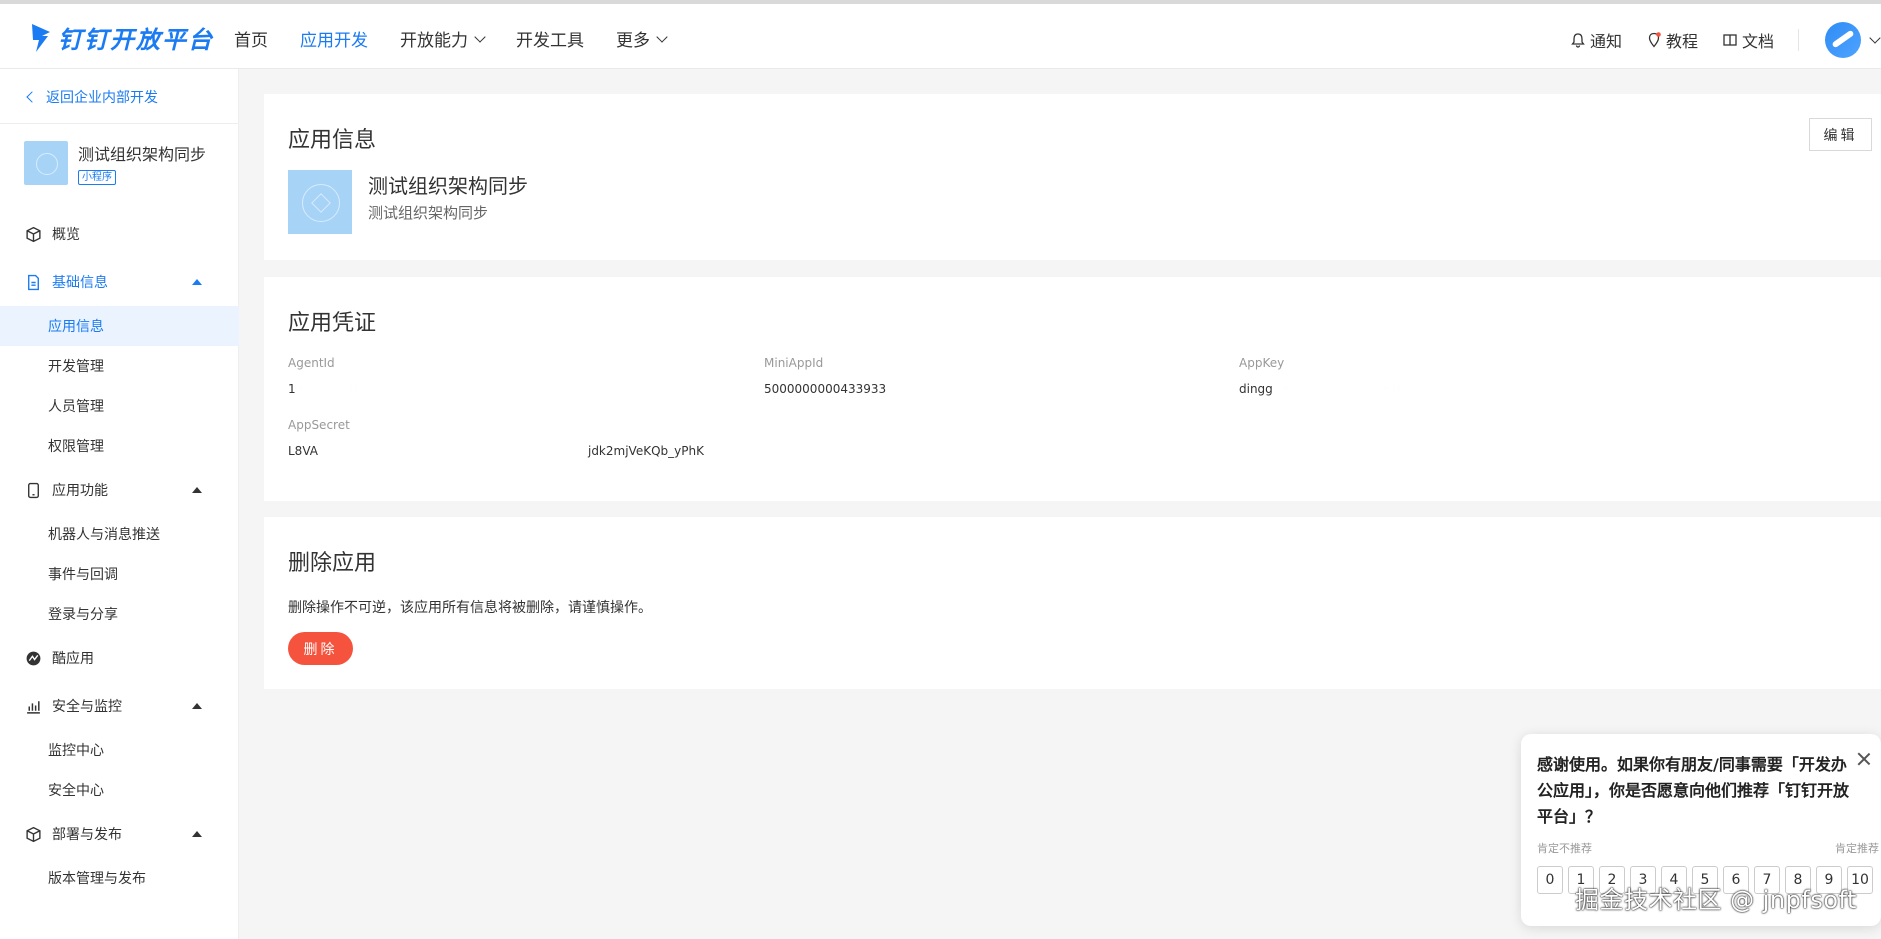 The height and width of the screenshot is (939, 1881). I want to click on docs-button: 文档, so click(1748, 40).